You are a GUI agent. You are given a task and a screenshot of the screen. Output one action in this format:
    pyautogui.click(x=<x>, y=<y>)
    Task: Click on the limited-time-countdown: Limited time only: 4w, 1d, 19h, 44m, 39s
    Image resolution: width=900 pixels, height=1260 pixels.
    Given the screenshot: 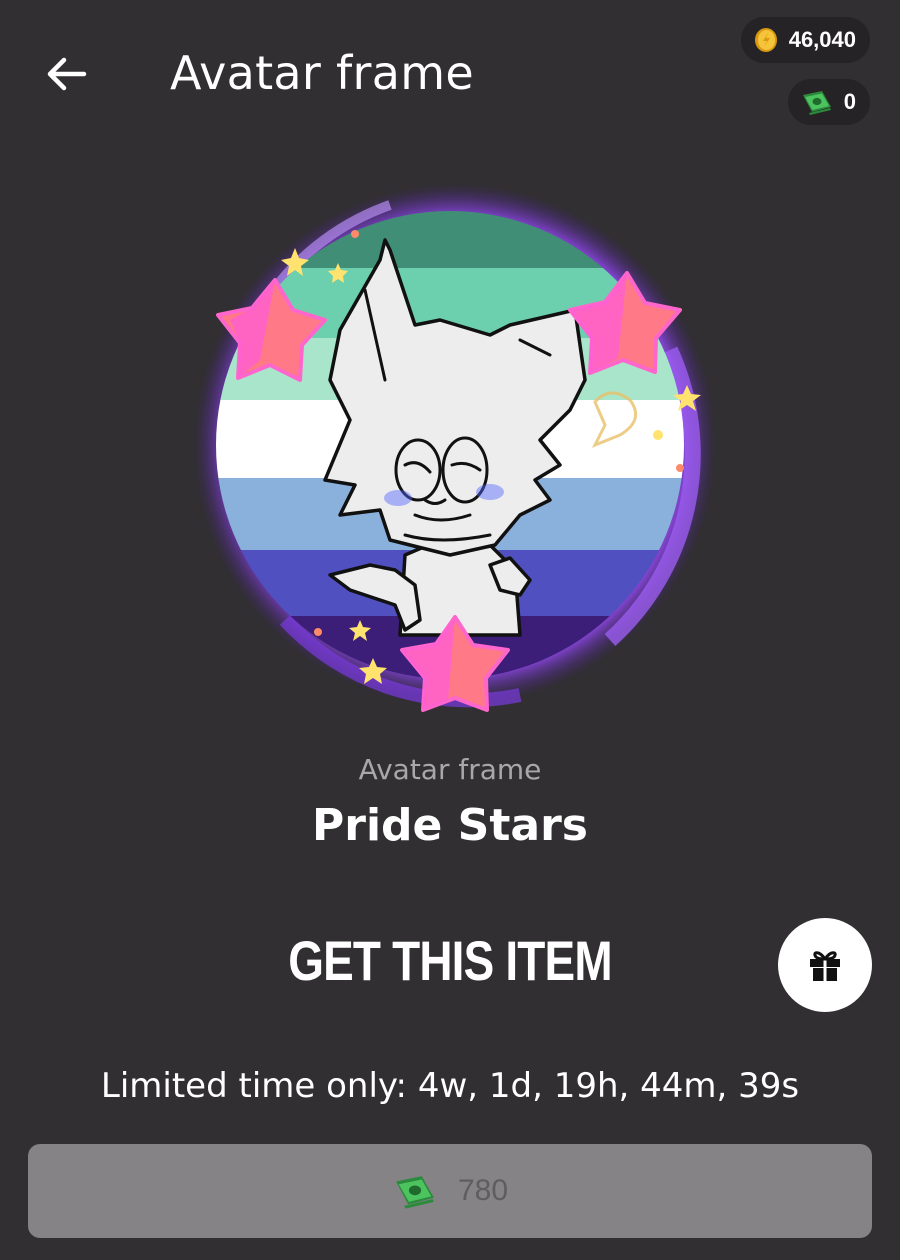 What is the action you would take?
    pyautogui.click(x=450, y=1086)
    